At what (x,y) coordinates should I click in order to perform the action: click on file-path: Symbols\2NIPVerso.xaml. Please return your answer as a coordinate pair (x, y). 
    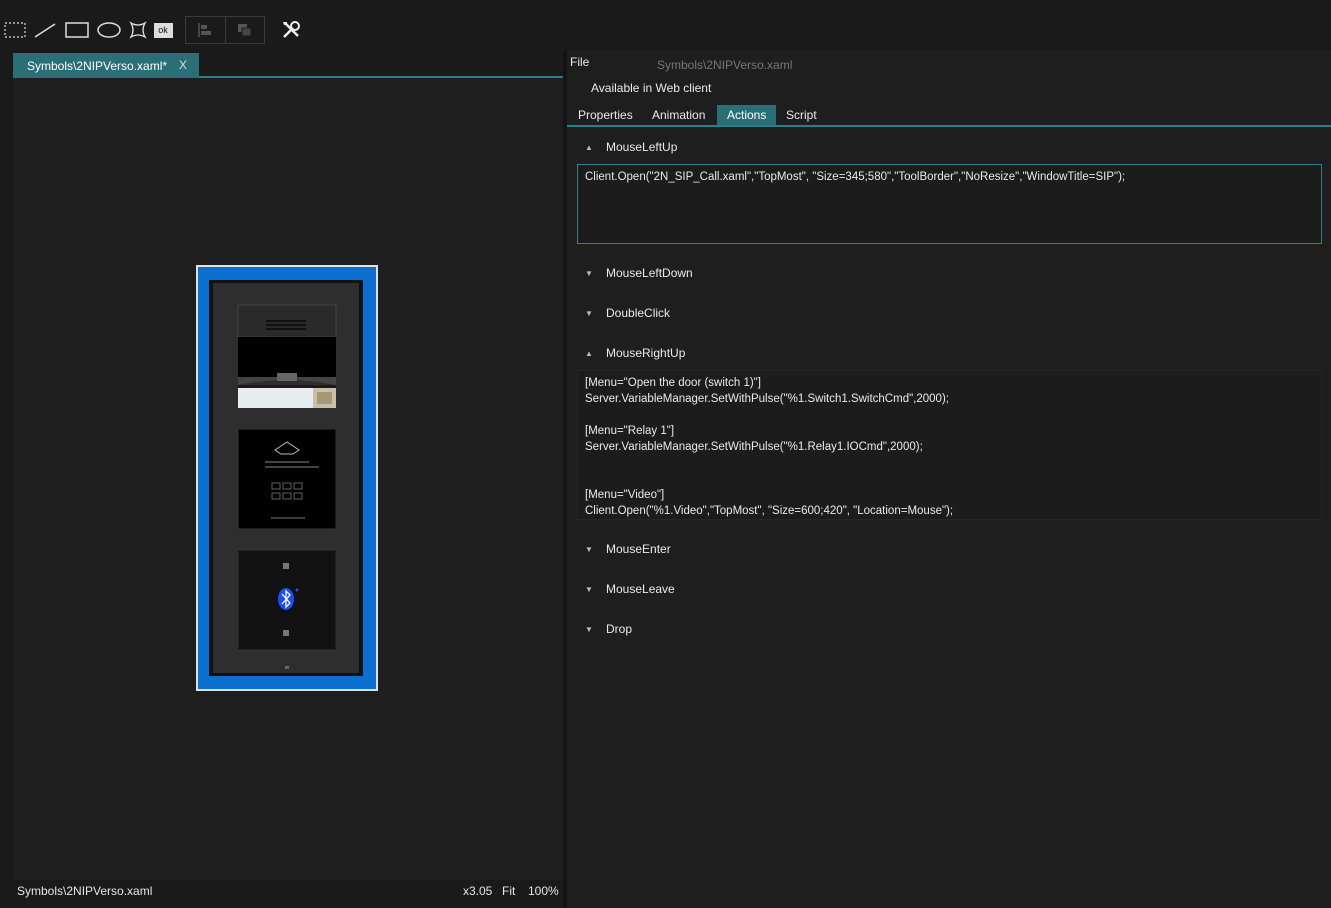
    Looking at the image, I should click on (725, 65).